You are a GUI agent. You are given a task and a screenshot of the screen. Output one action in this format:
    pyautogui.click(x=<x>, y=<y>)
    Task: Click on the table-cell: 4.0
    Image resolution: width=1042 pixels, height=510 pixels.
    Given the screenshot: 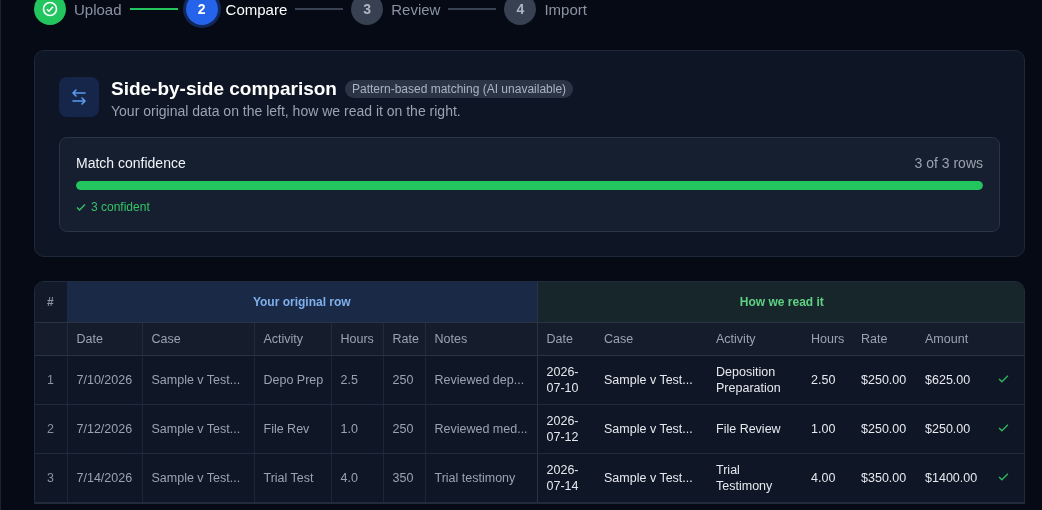 What is the action you would take?
    pyautogui.click(x=357, y=478)
    